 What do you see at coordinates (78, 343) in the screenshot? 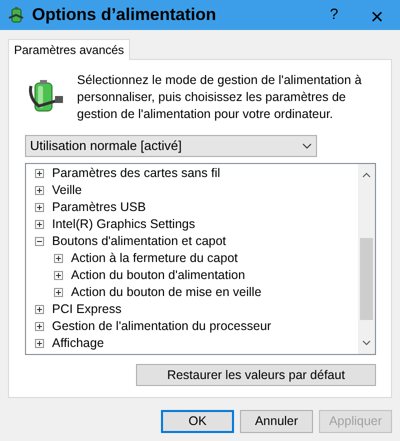
I see `tree-item: Affichage` at bounding box center [78, 343].